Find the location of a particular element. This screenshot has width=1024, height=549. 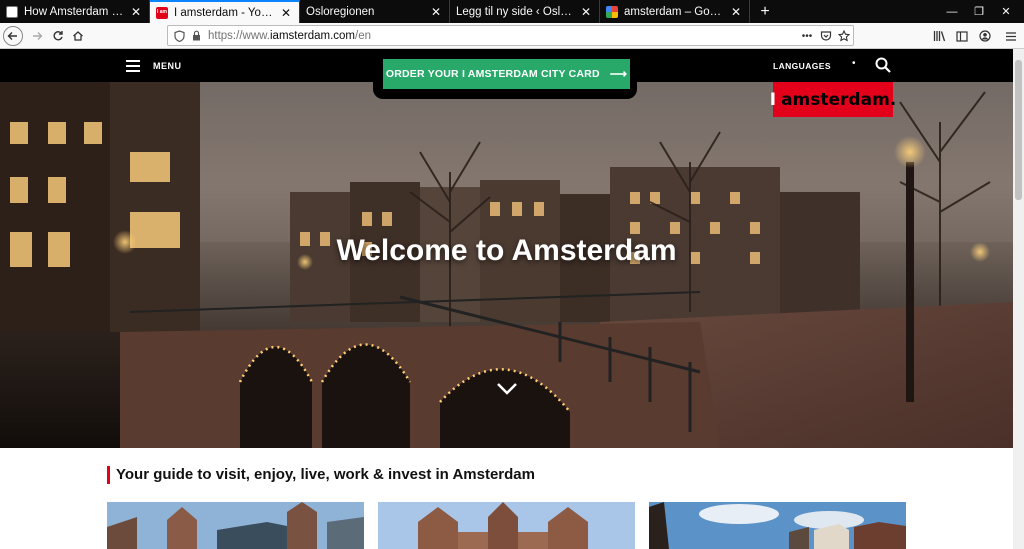

chevron-down-icon is located at coordinates (507, 389).